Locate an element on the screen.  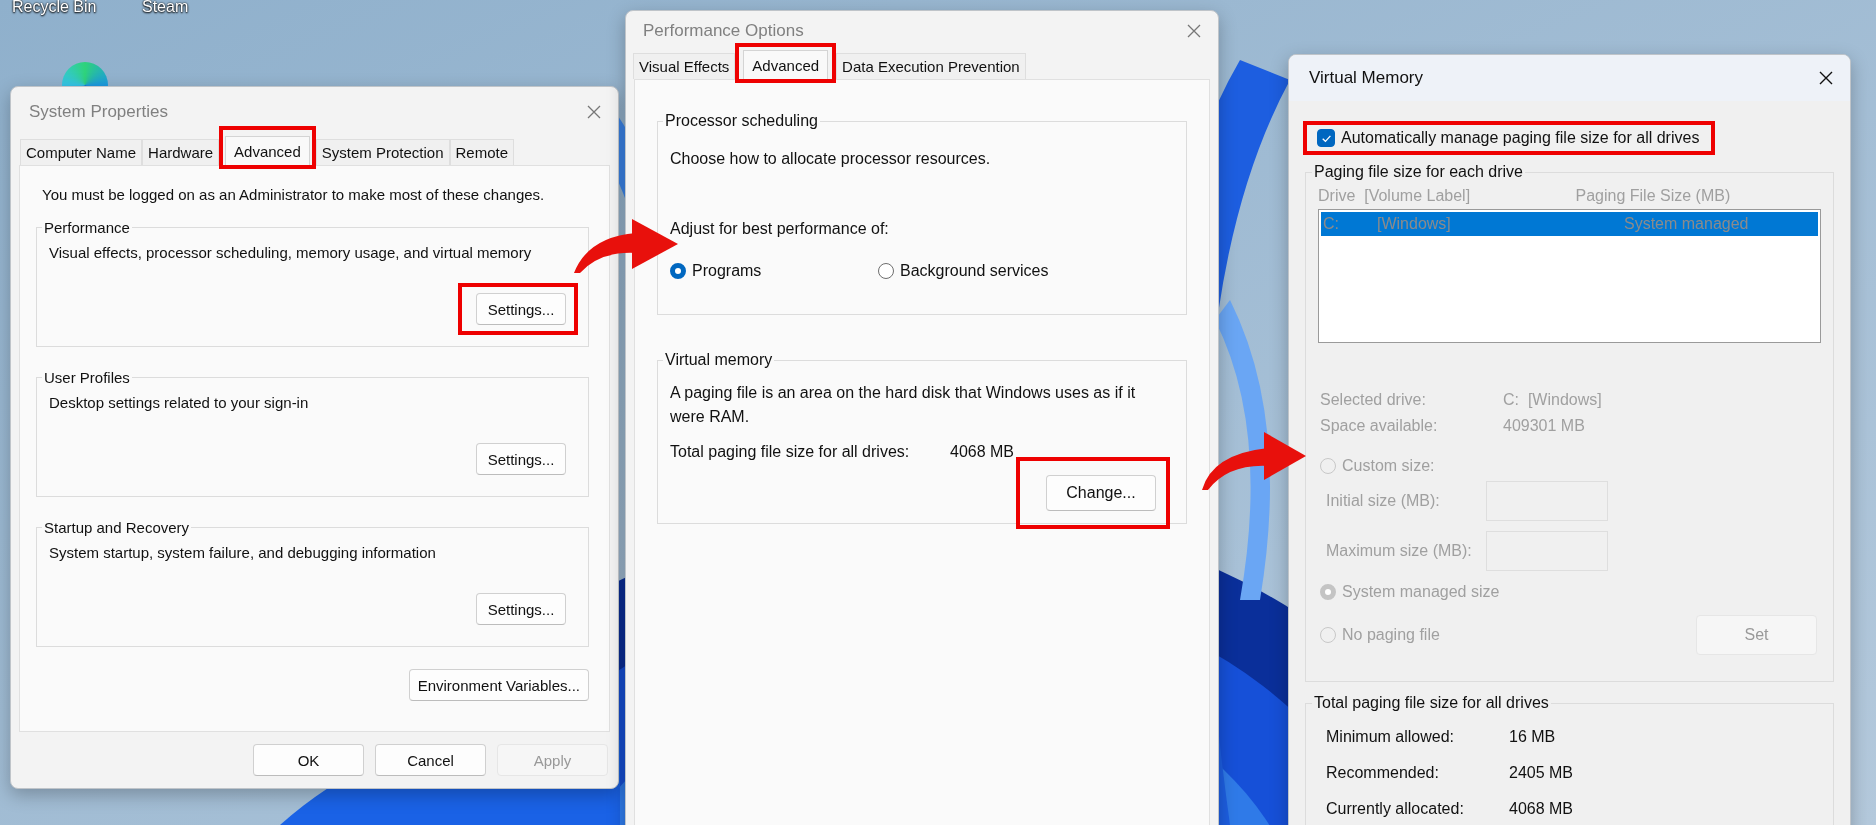
group-description: Desktop settings related to your sign-in is located at coordinates (179, 402).